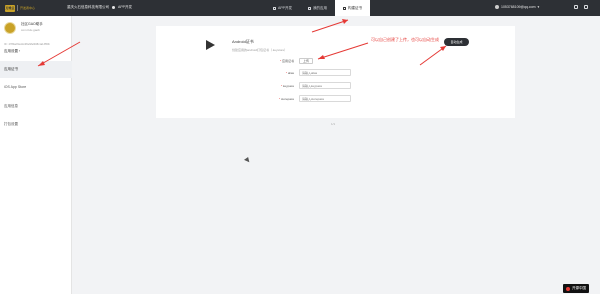  What do you see at coordinates (333, 124) in the screenshot?
I see `pager: 1/1` at bounding box center [333, 124].